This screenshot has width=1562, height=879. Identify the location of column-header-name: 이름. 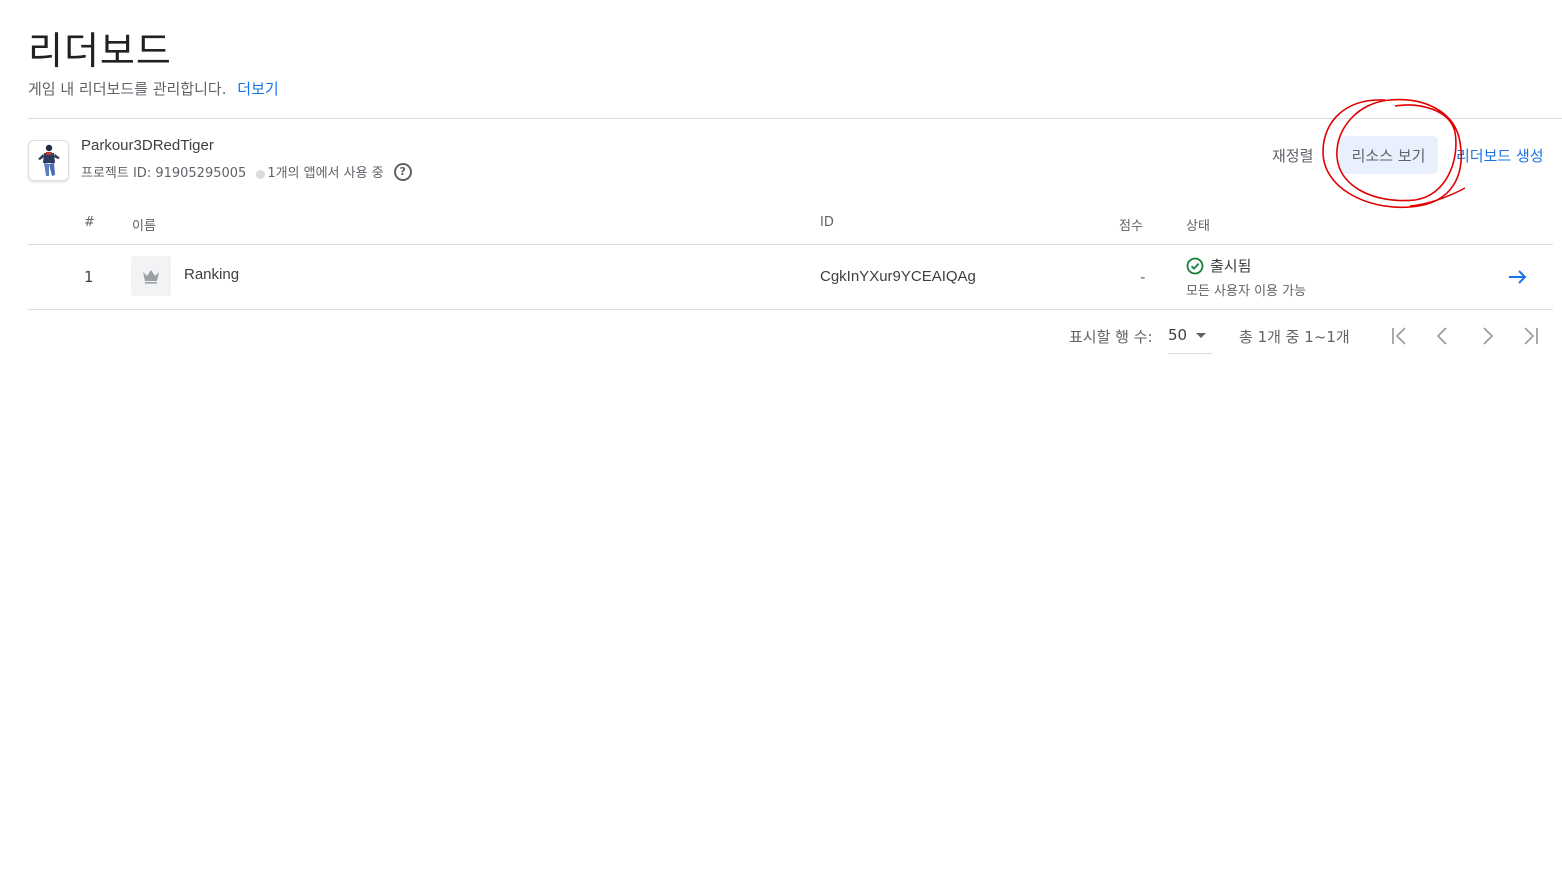
(144, 226).